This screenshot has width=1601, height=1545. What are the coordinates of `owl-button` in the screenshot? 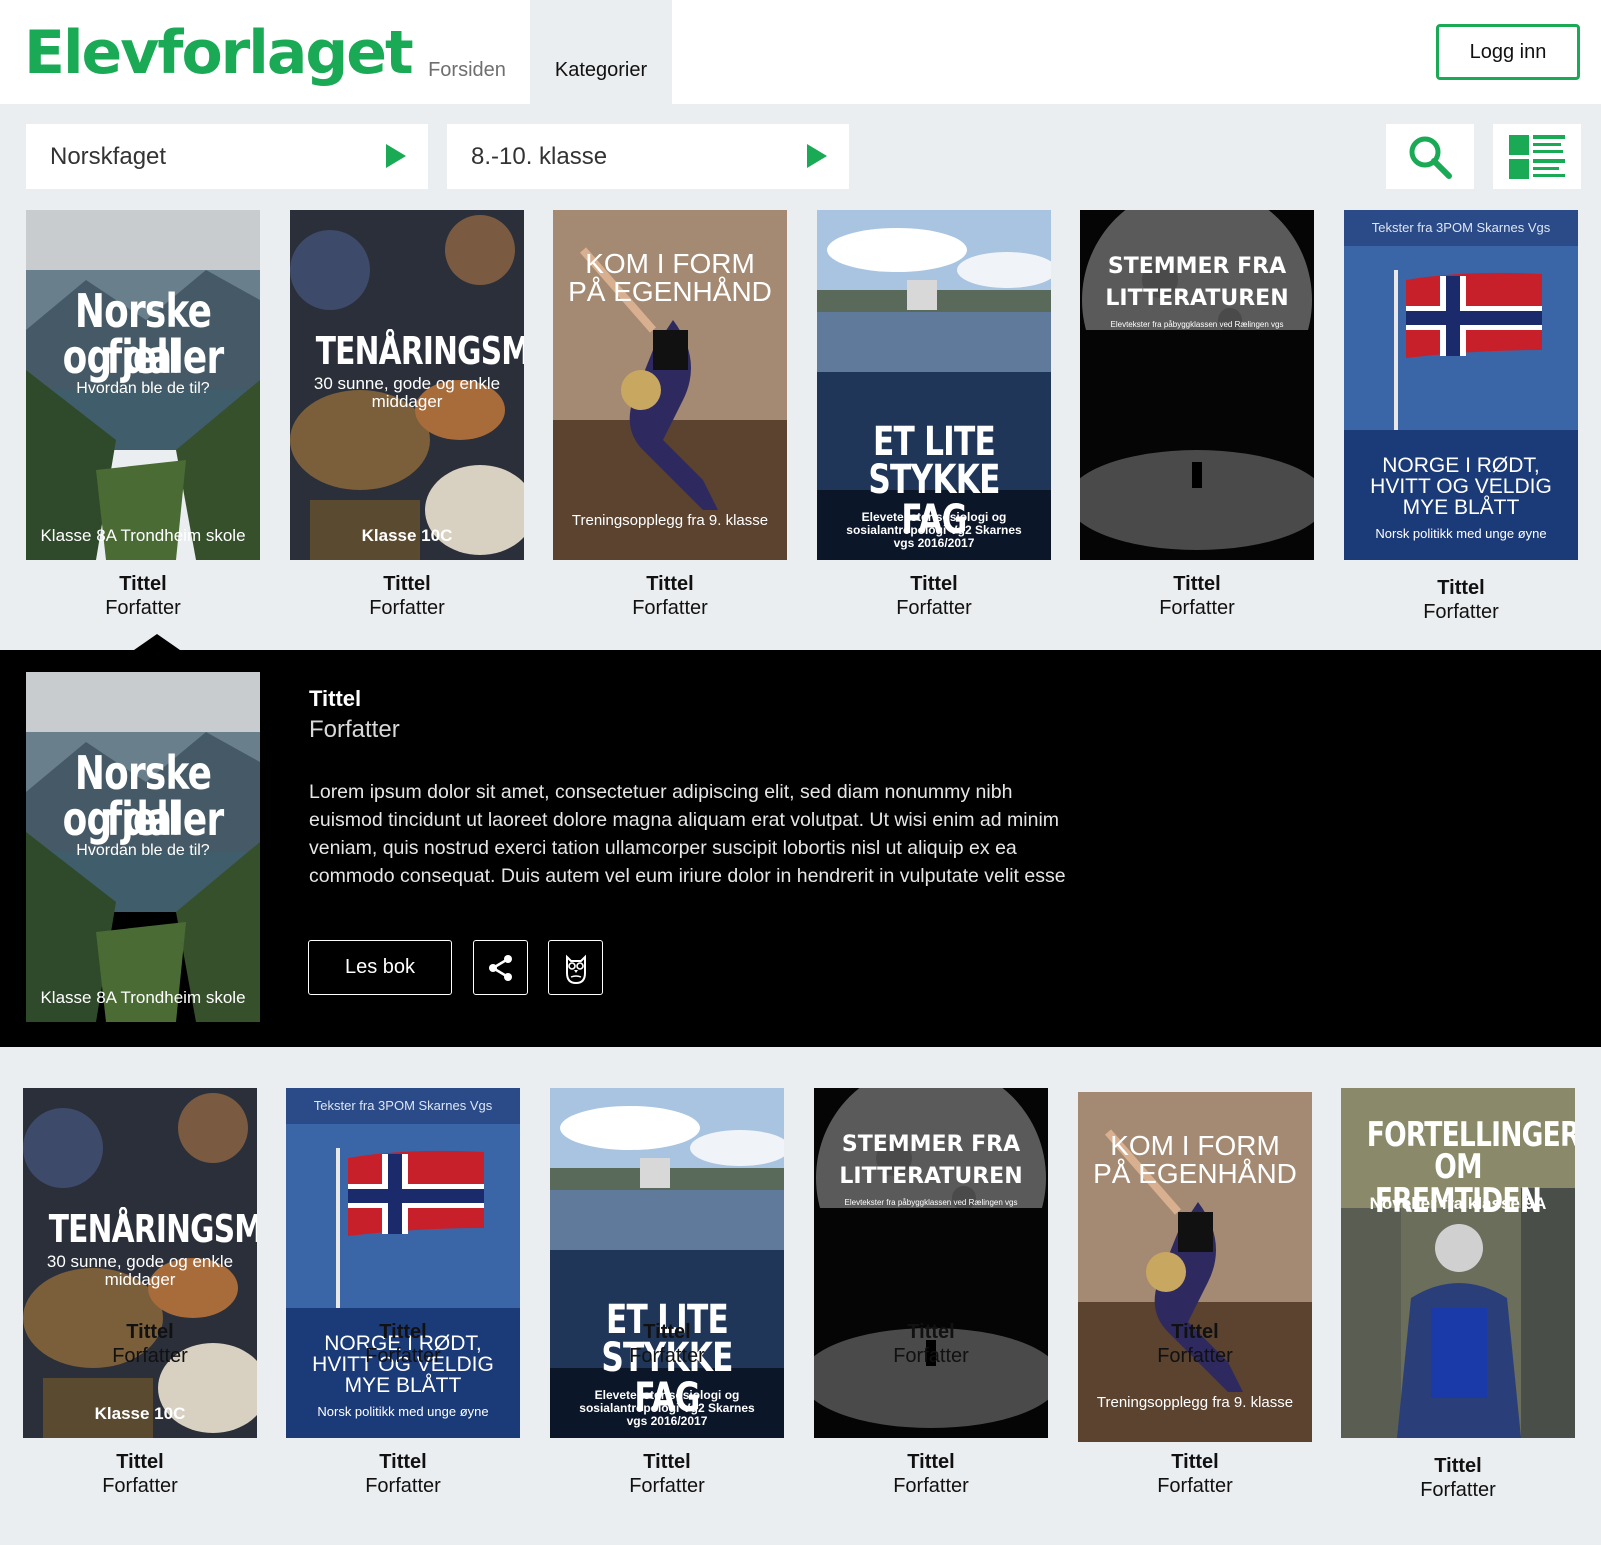 It's located at (575, 967).